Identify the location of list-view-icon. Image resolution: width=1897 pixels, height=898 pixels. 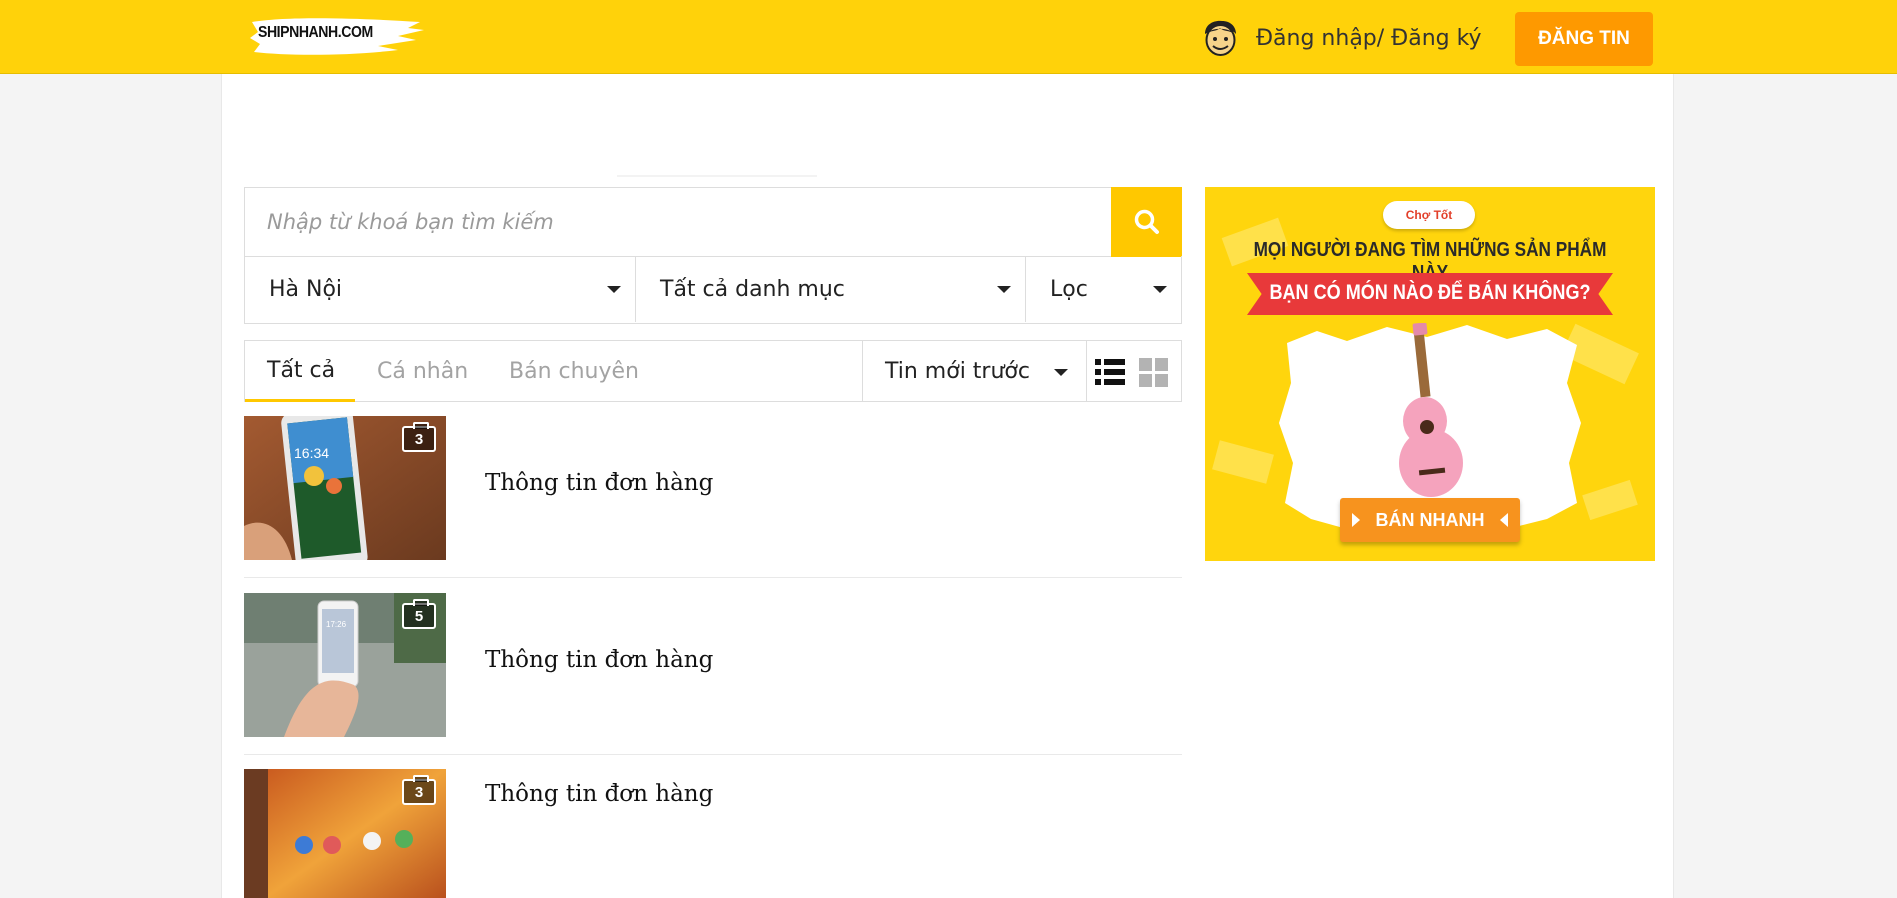
(1110, 372).